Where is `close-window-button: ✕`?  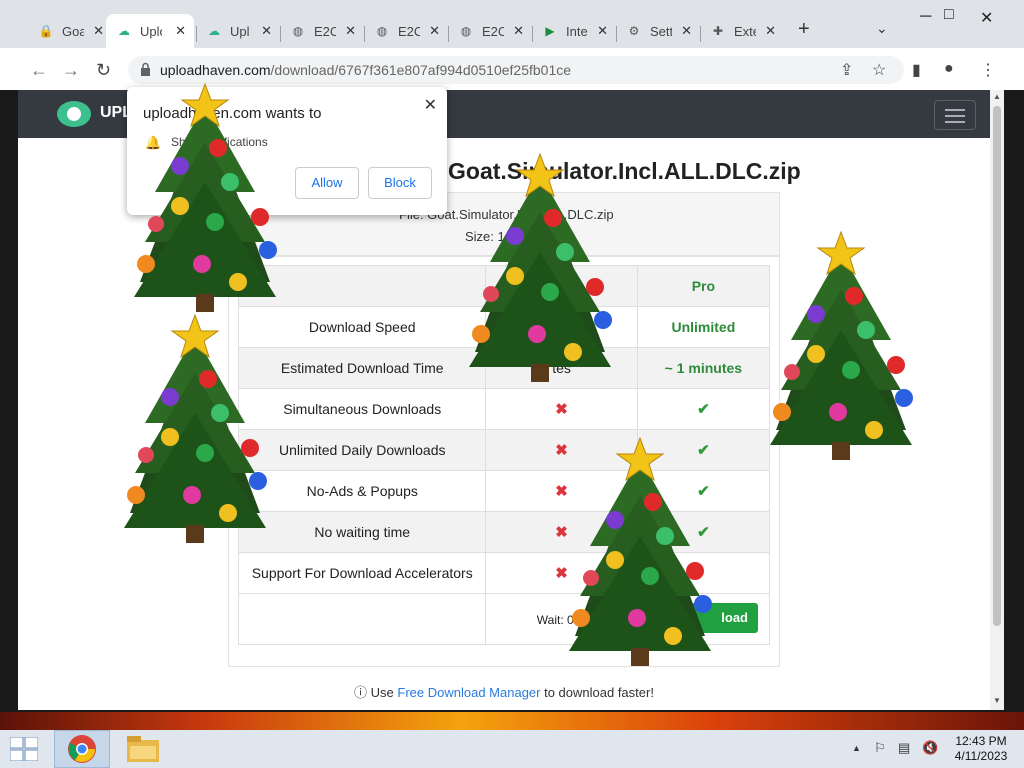 close-window-button: ✕ is located at coordinates (986, 18).